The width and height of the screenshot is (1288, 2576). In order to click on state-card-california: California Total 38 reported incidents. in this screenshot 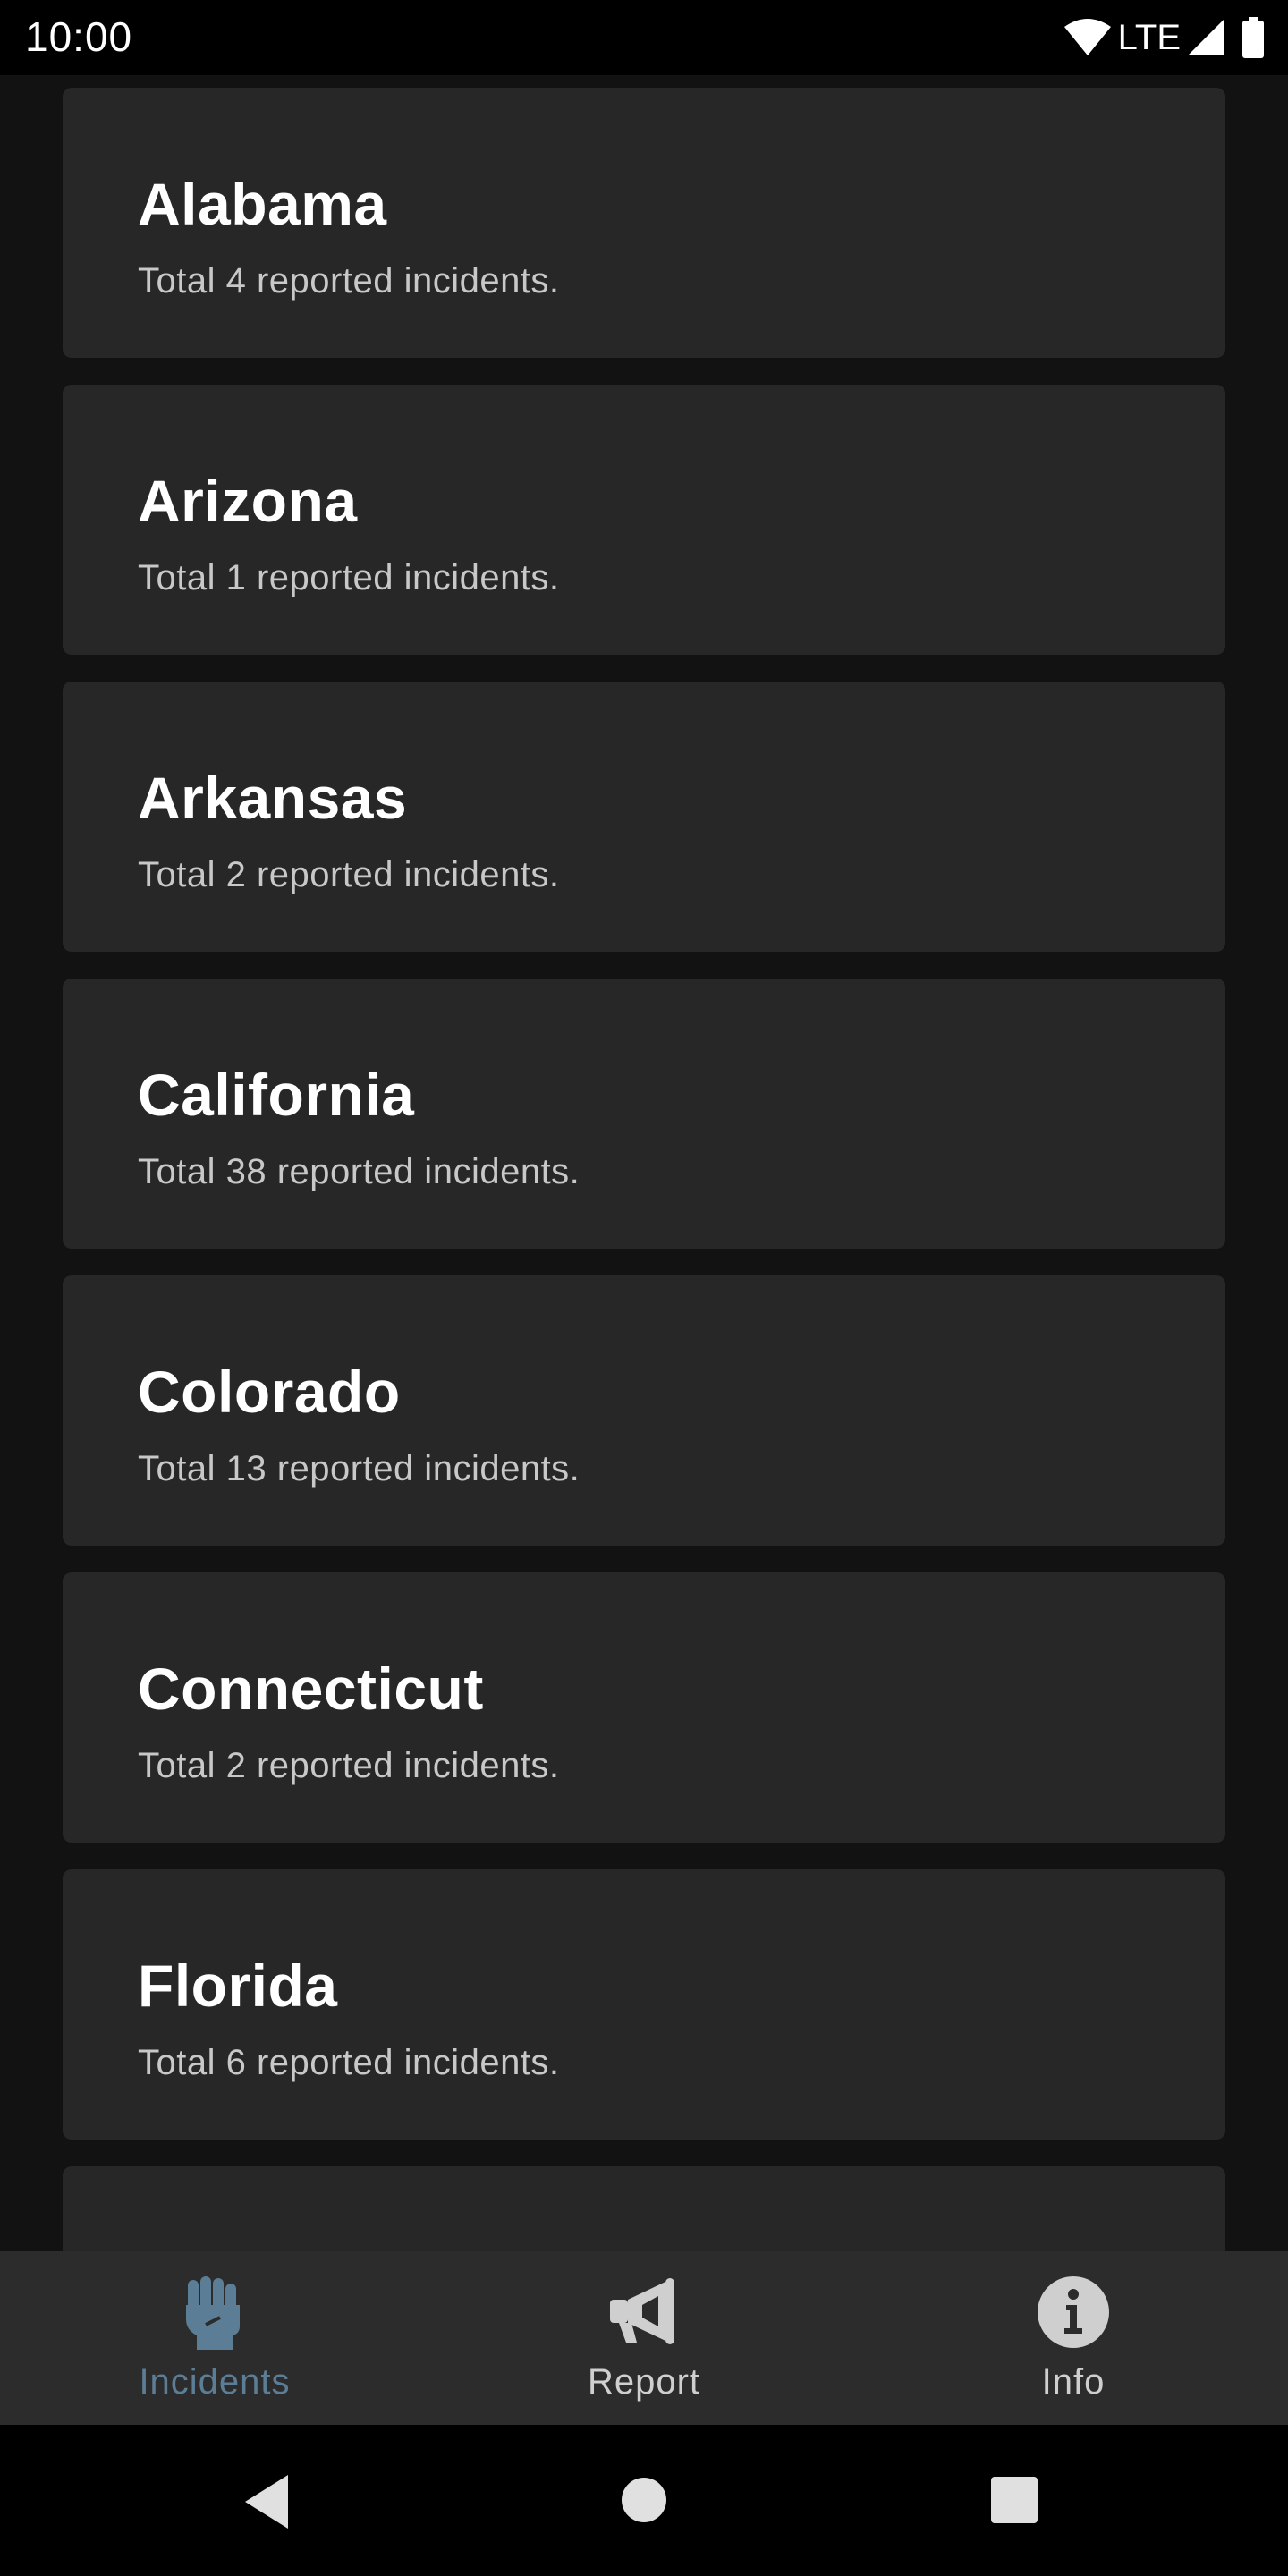, I will do `click(644, 1114)`.